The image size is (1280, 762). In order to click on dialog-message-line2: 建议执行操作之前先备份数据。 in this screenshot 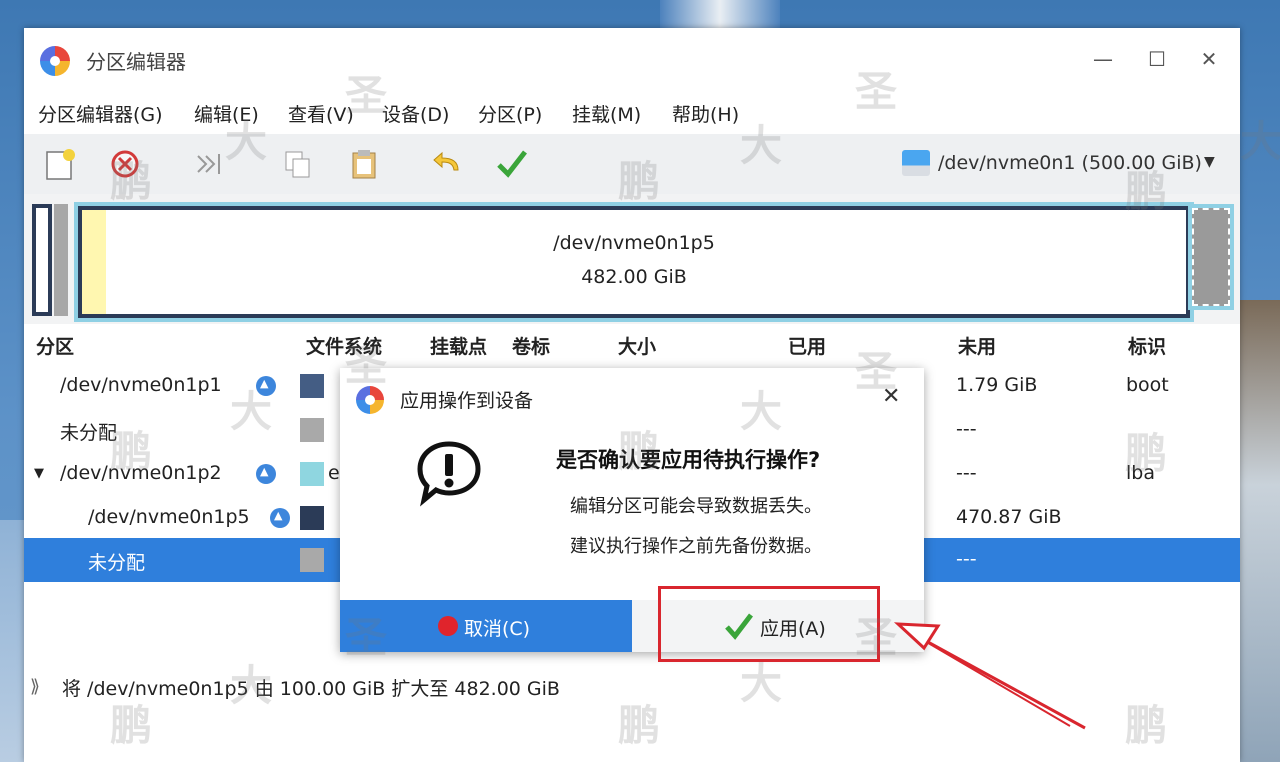, I will do `click(696, 546)`.